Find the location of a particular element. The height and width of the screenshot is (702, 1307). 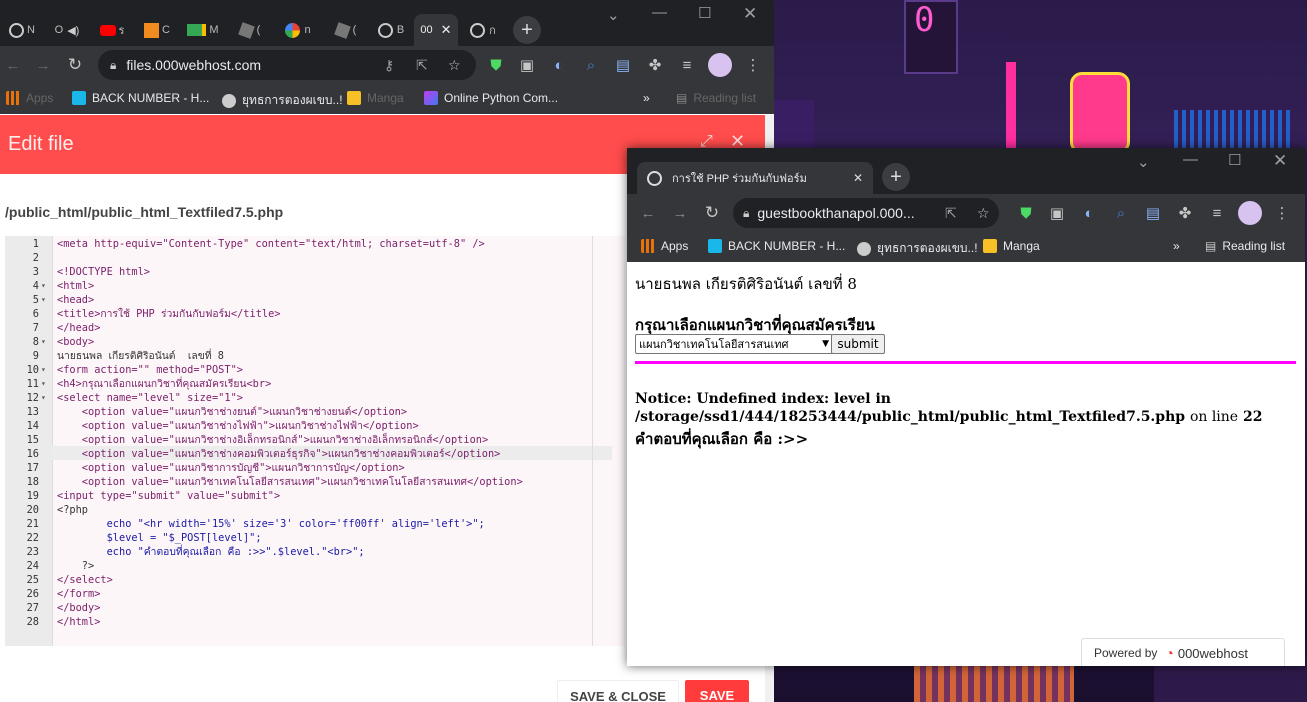

key-icon: ⚷ is located at coordinates (389, 65).